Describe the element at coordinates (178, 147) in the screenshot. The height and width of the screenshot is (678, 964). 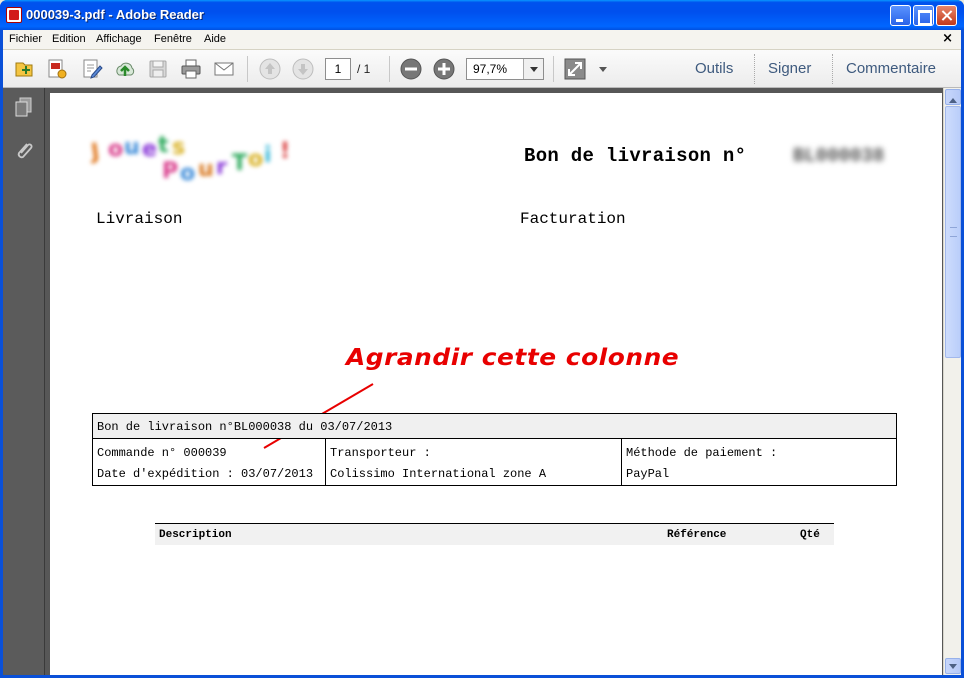
I see `svg-text: s` at that location.